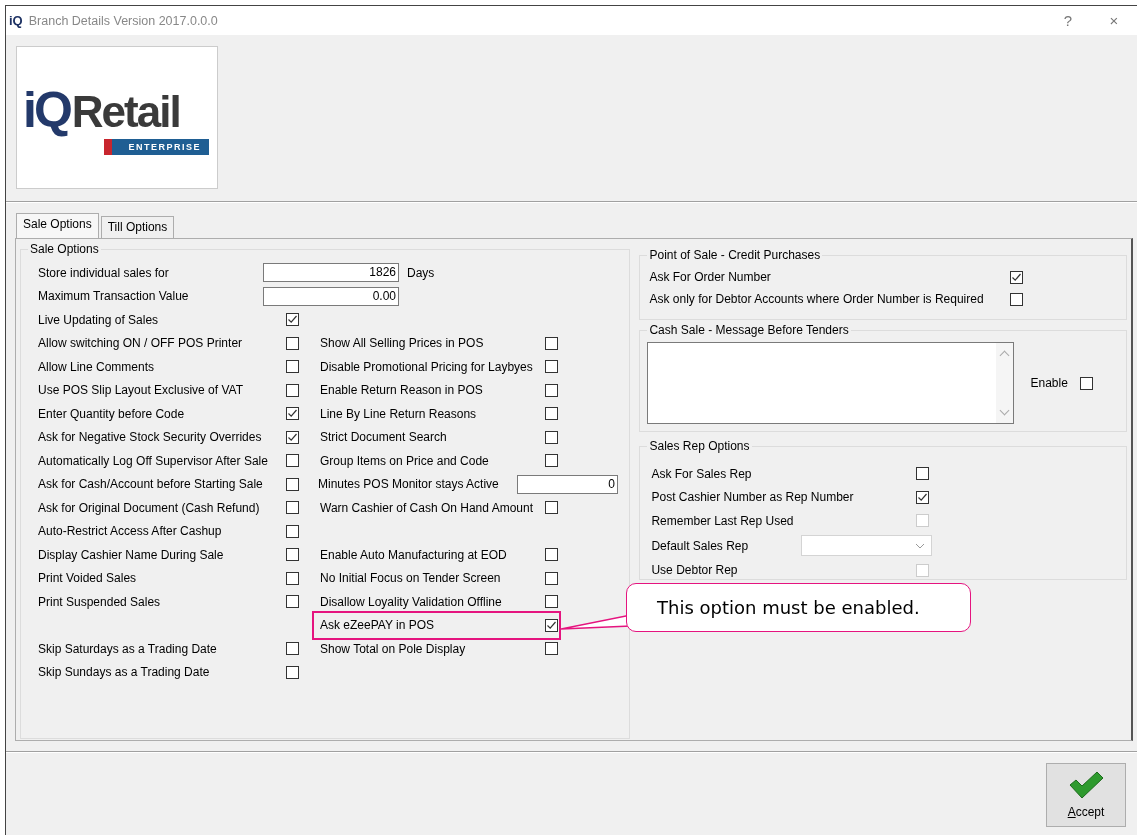 This screenshot has height=835, width=1137. What do you see at coordinates (1068, 20) in the screenshot?
I see `help-button: ?` at bounding box center [1068, 20].